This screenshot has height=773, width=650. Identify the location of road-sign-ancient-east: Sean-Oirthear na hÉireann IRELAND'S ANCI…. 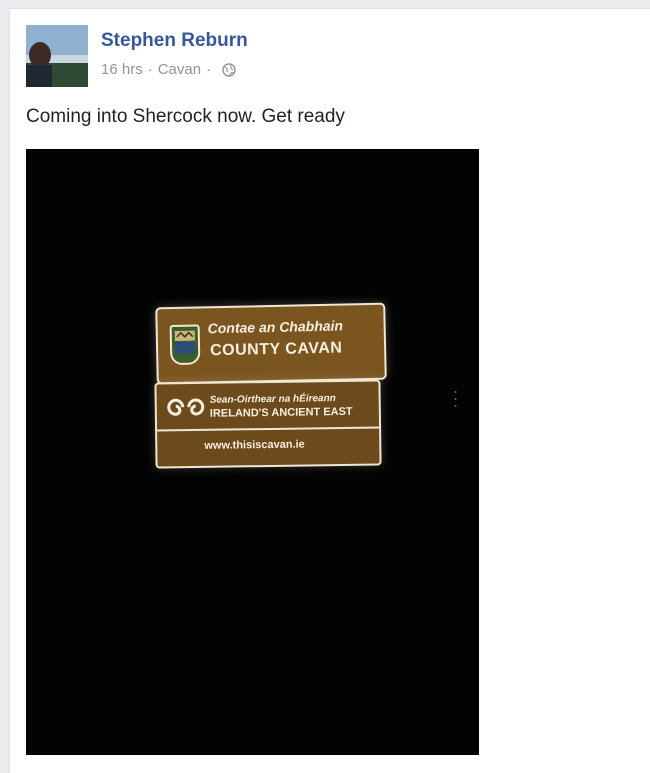
(268, 424).